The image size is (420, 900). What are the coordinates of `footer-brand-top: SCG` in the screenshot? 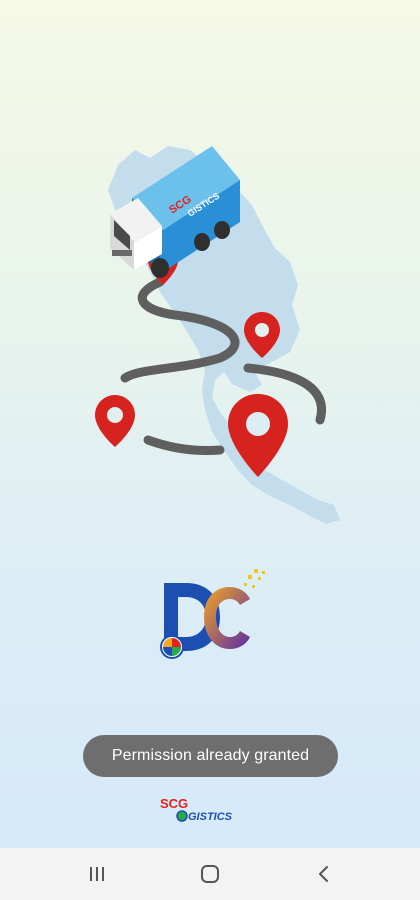 It's located at (174, 803).